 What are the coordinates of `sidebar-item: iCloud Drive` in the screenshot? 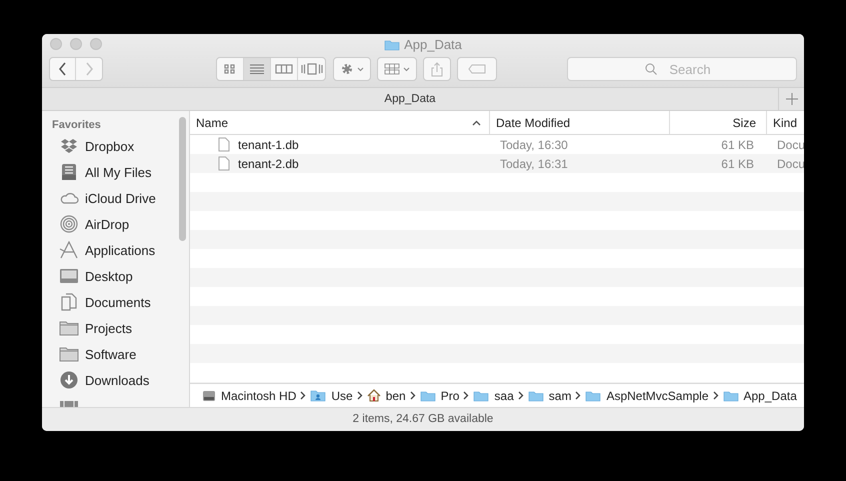 It's located at (115, 198).